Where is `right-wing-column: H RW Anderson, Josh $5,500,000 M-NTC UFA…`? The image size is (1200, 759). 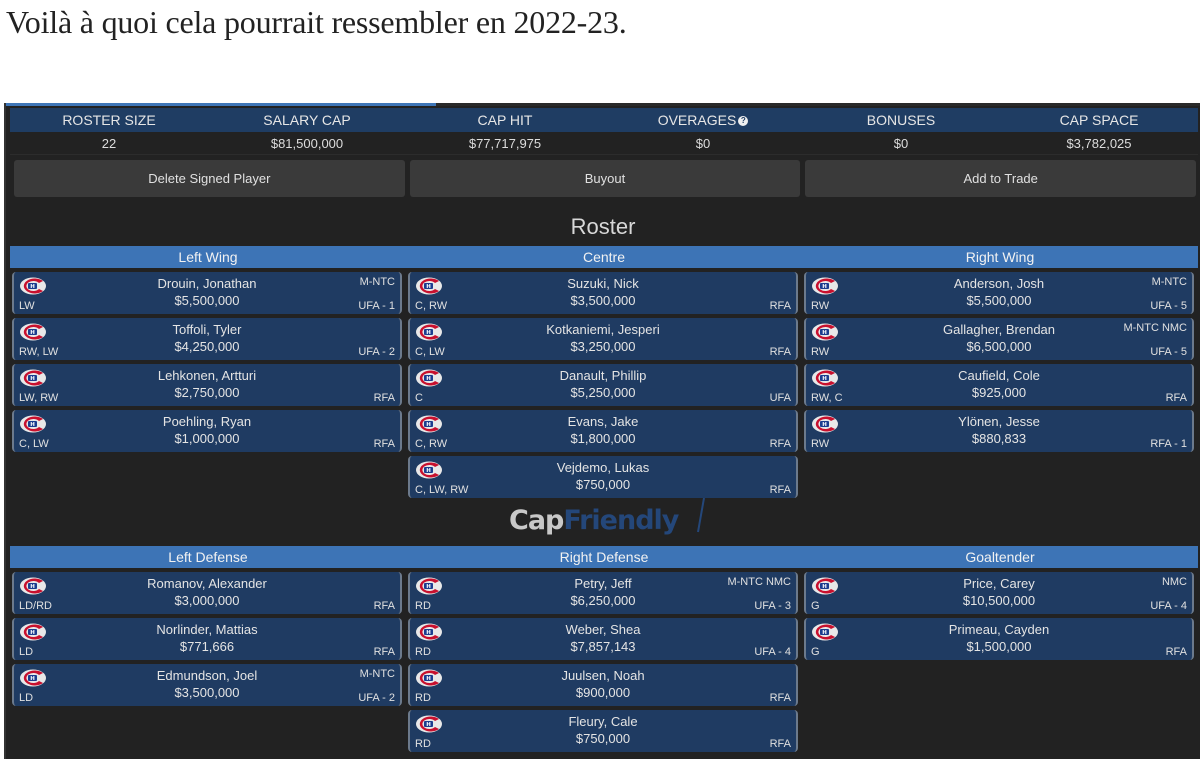
right-wing-column: H RW Anderson, Josh $5,500,000 M-NTC UFA… is located at coordinates (999, 364).